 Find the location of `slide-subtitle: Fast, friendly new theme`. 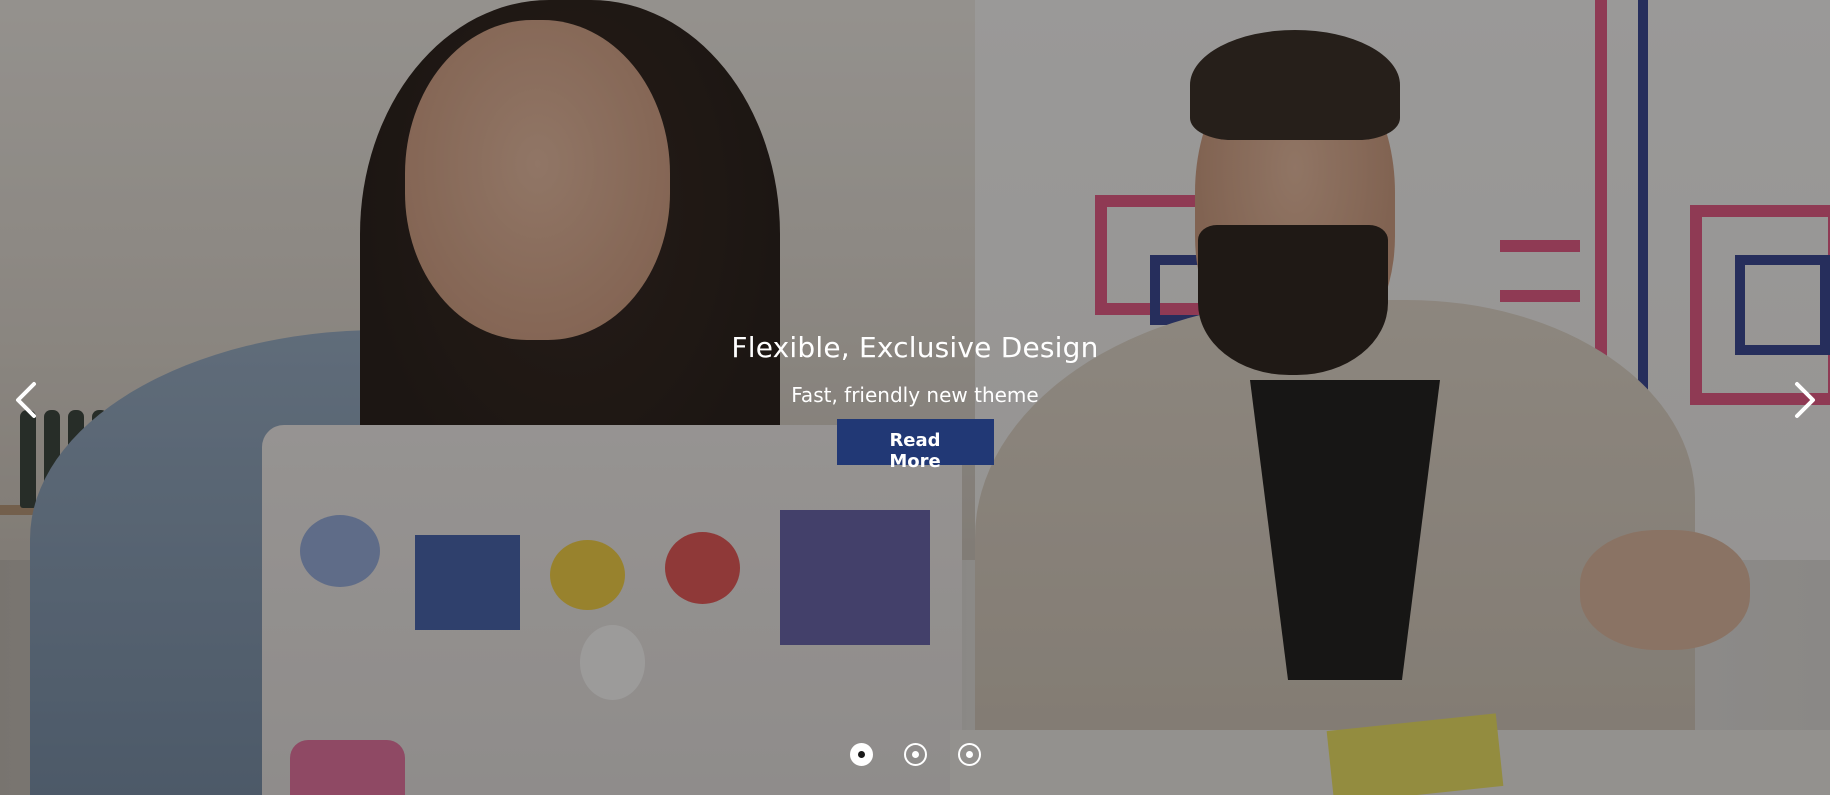

slide-subtitle: Fast, friendly new theme is located at coordinates (915, 395).